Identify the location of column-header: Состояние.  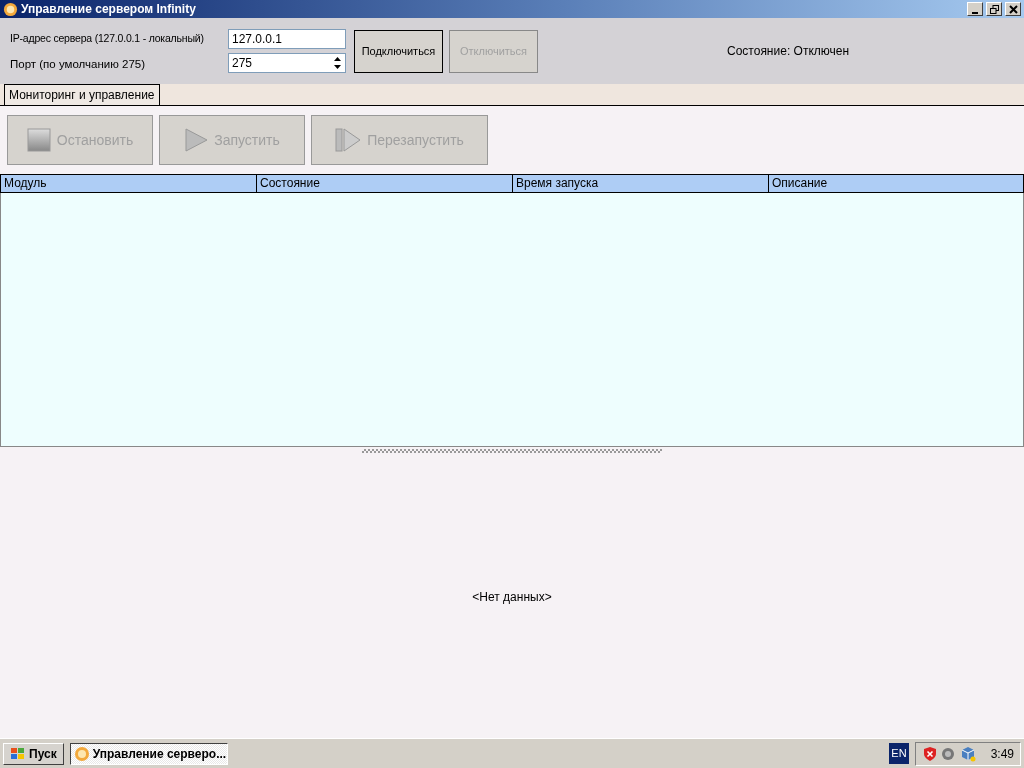
(385, 183).